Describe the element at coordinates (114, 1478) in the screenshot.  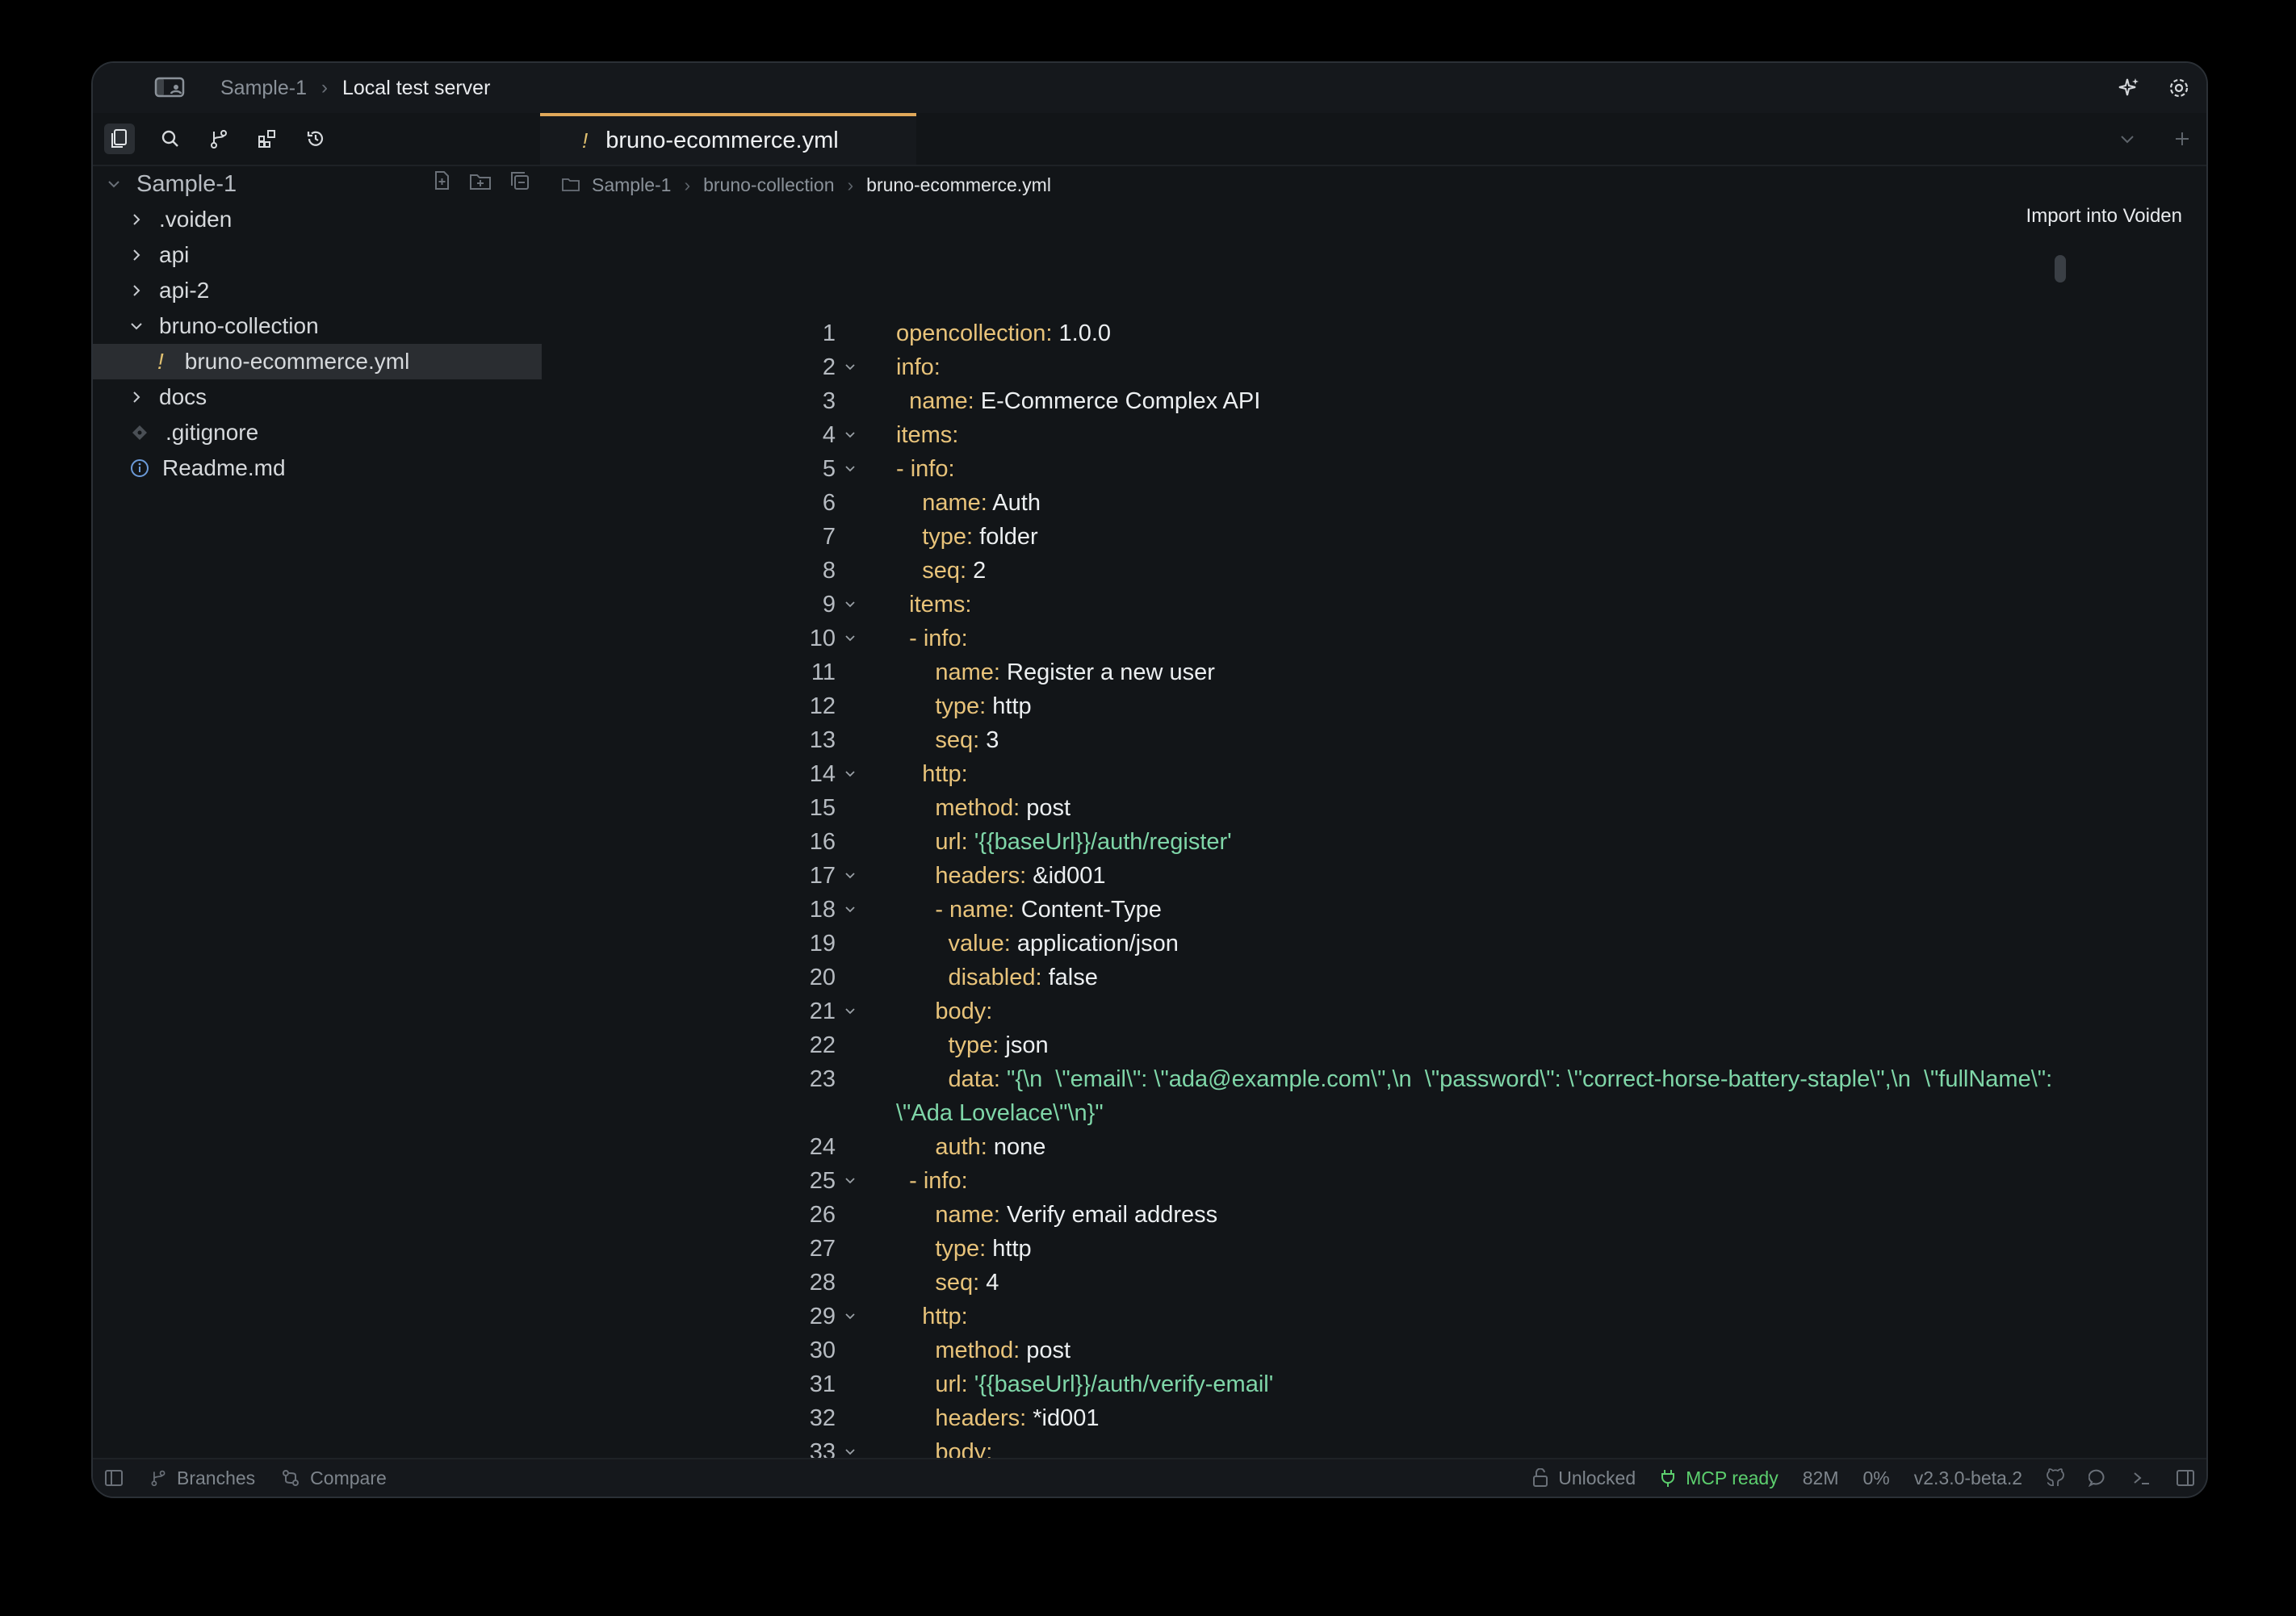
I see `toggle-sidebar-icon` at that location.